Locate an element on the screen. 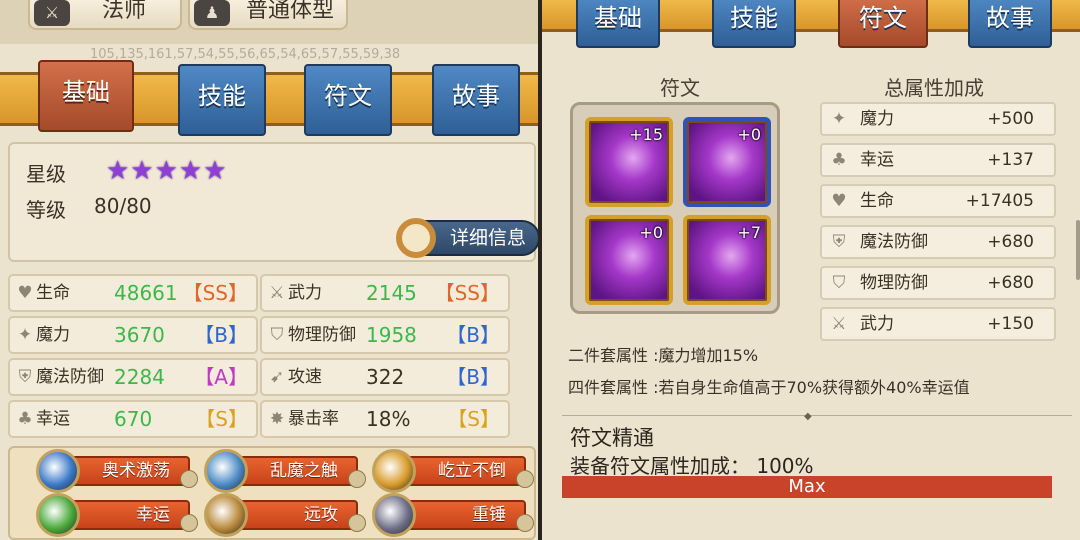  stat-value: 18% is located at coordinates (388, 419).